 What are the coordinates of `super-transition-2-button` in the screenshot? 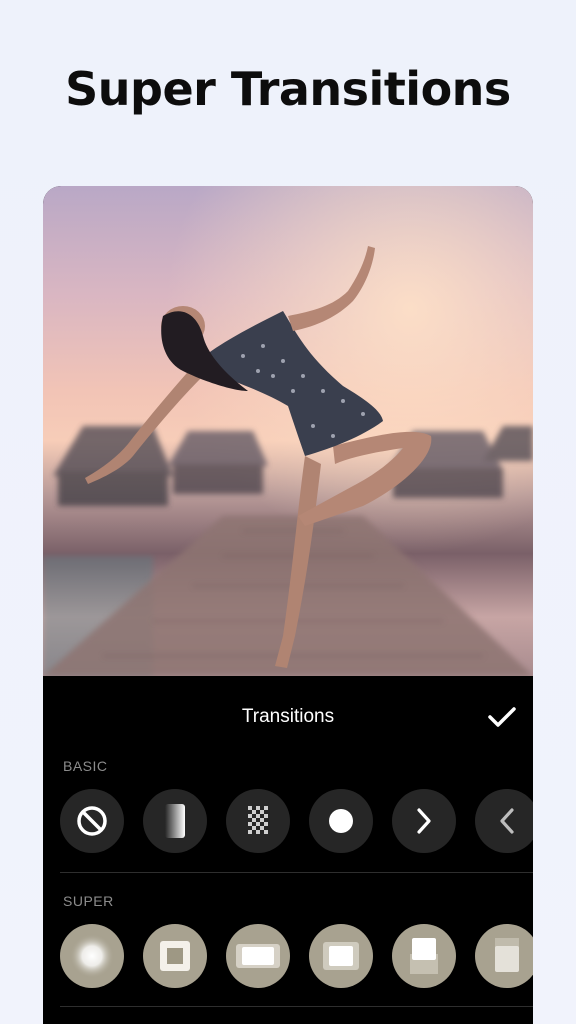 It's located at (175, 956).